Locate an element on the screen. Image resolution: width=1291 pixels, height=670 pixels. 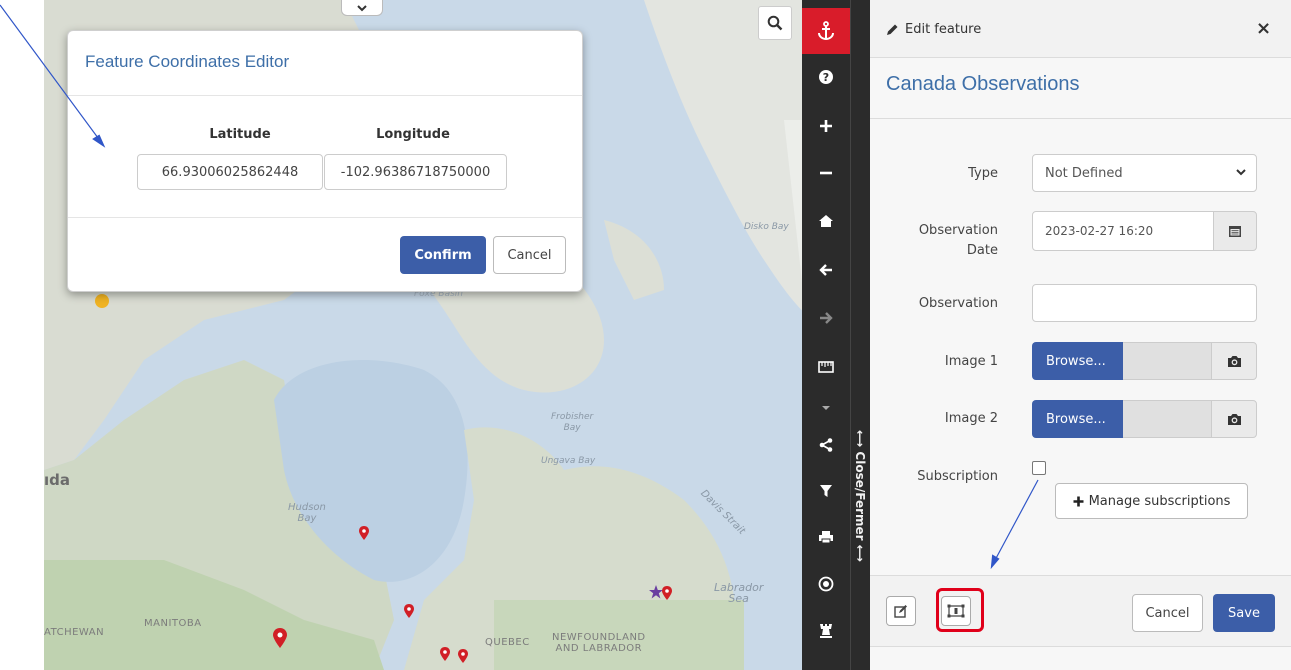
latitude-header: Latitude is located at coordinates (240, 134).